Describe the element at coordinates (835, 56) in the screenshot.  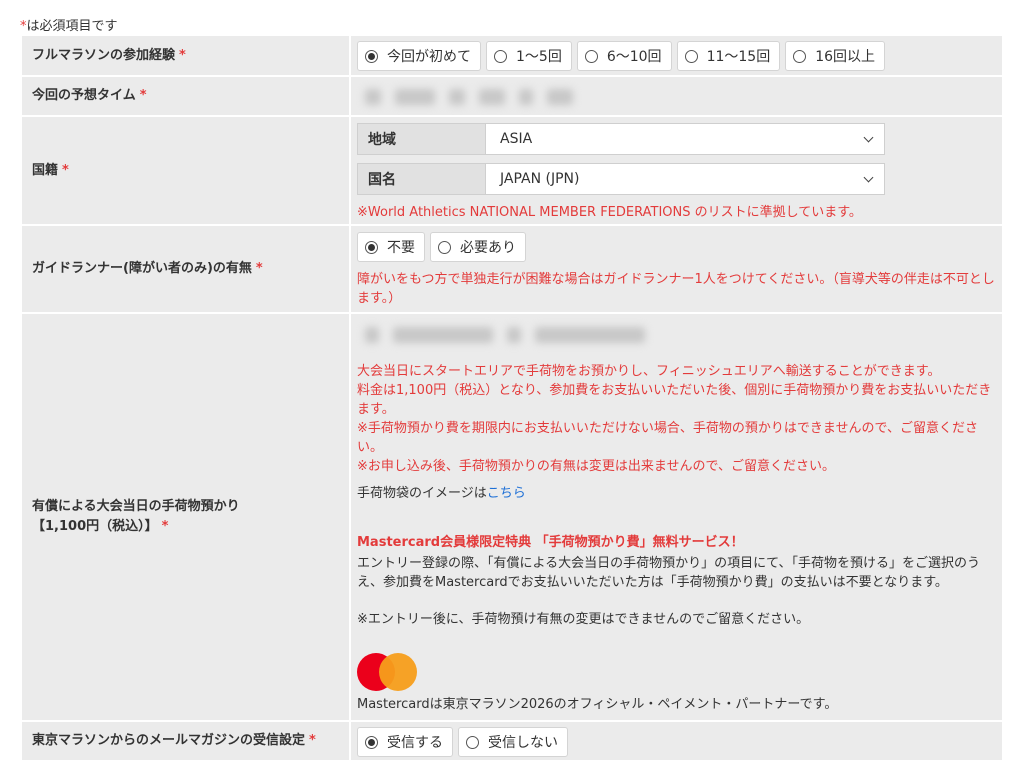
I see `radio-marathon-16-plus: 16回以上` at that location.